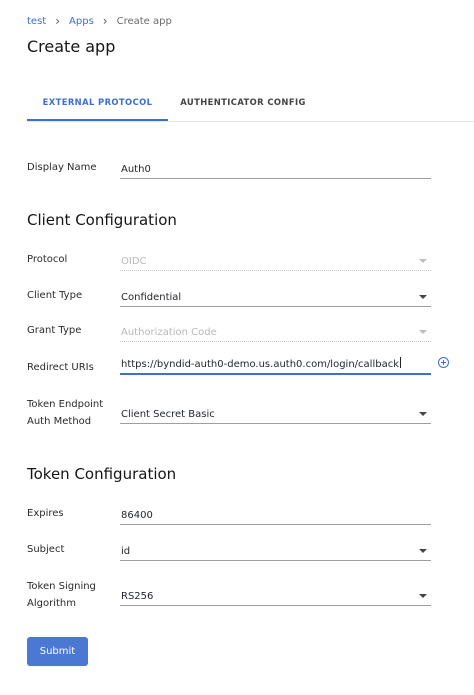 The image size is (474, 695). I want to click on redirect-uris-label: Redirect URIs, so click(60, 367).